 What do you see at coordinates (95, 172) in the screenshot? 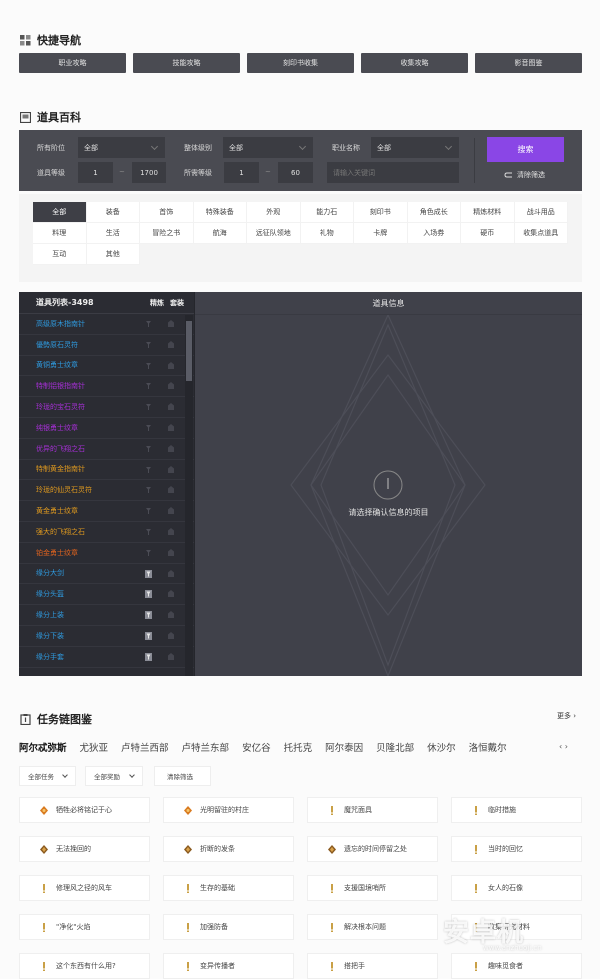
I see `item-level-min-input: 1` at bounding box center [95, 172].